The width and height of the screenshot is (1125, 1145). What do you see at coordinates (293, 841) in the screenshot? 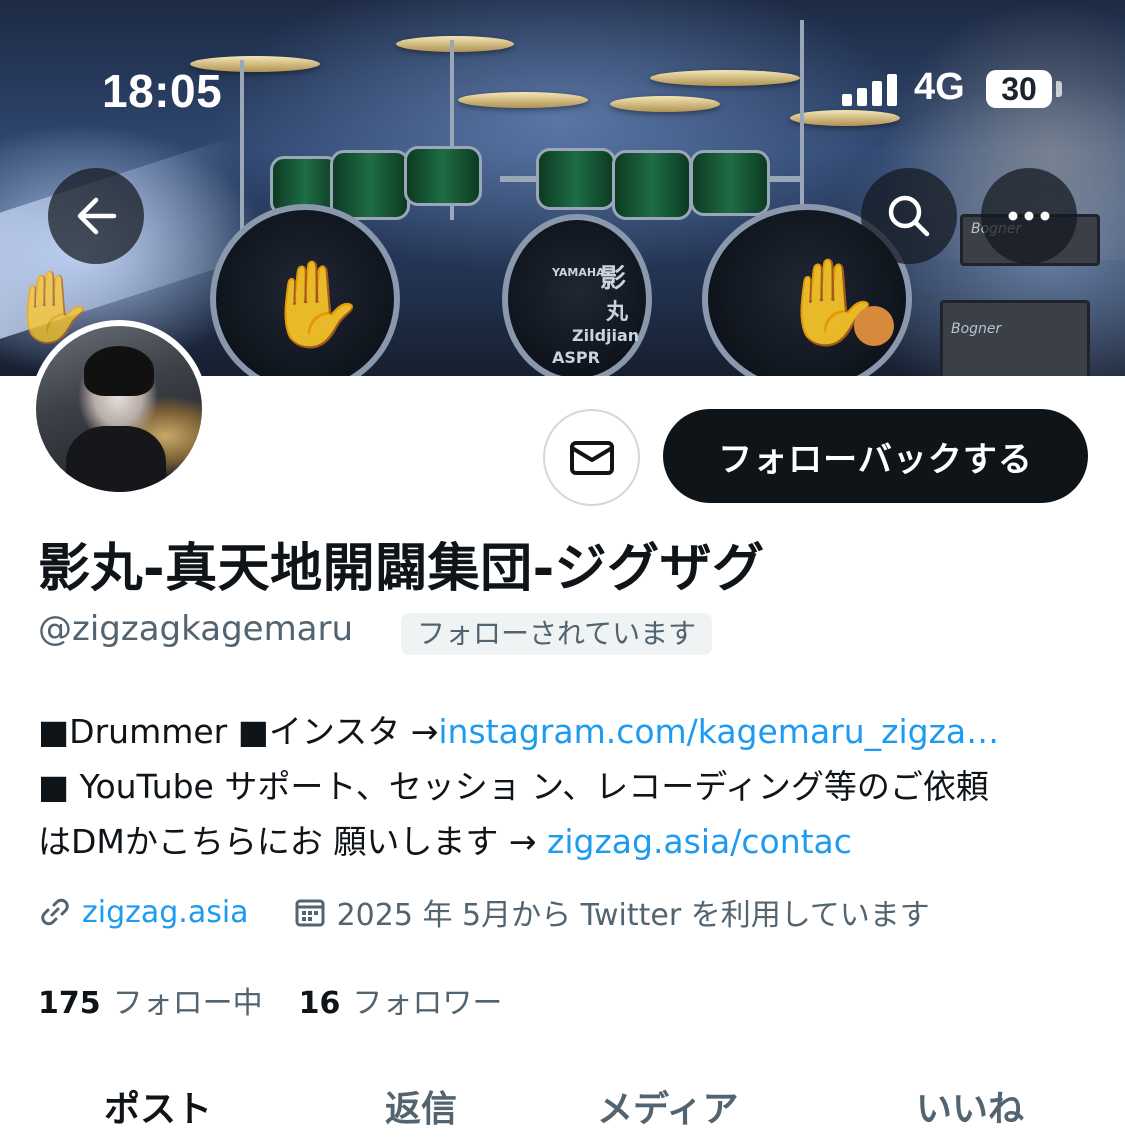
I see `bio-text: はDMかこちらにお 願いします →` at bounding box center [293, 841].